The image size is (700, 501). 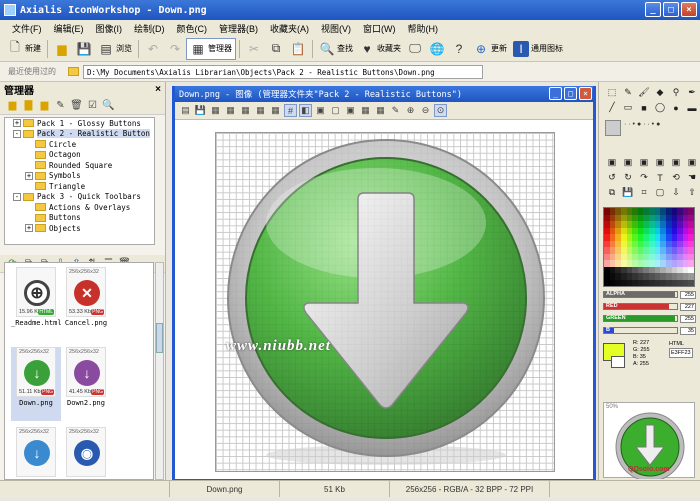 I want to click on rounded-rect-icon: ▬, so click(x=692, y=107).